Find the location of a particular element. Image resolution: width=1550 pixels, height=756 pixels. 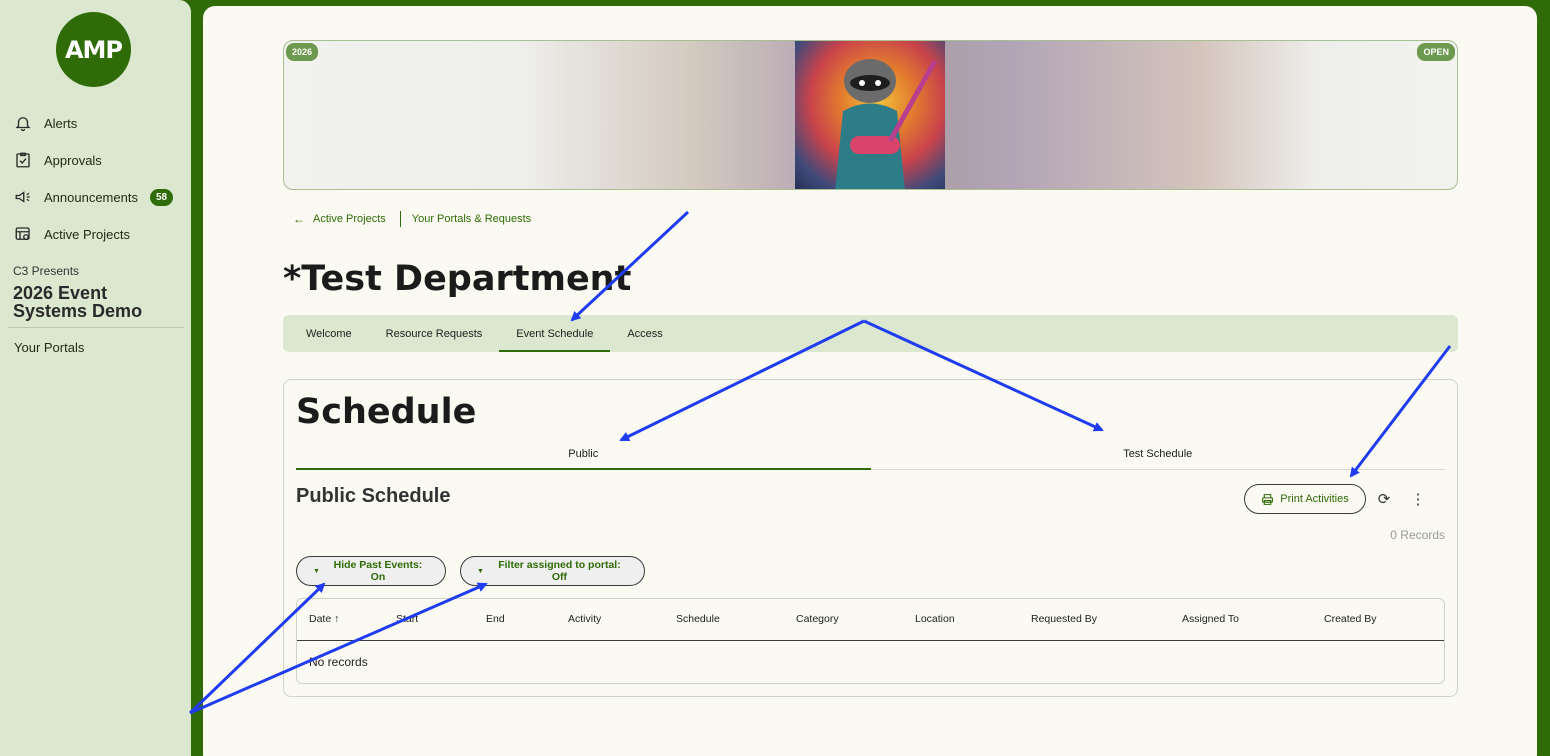

column-header-assigned-to: Assigned To is located at coordinates (1210, 619).